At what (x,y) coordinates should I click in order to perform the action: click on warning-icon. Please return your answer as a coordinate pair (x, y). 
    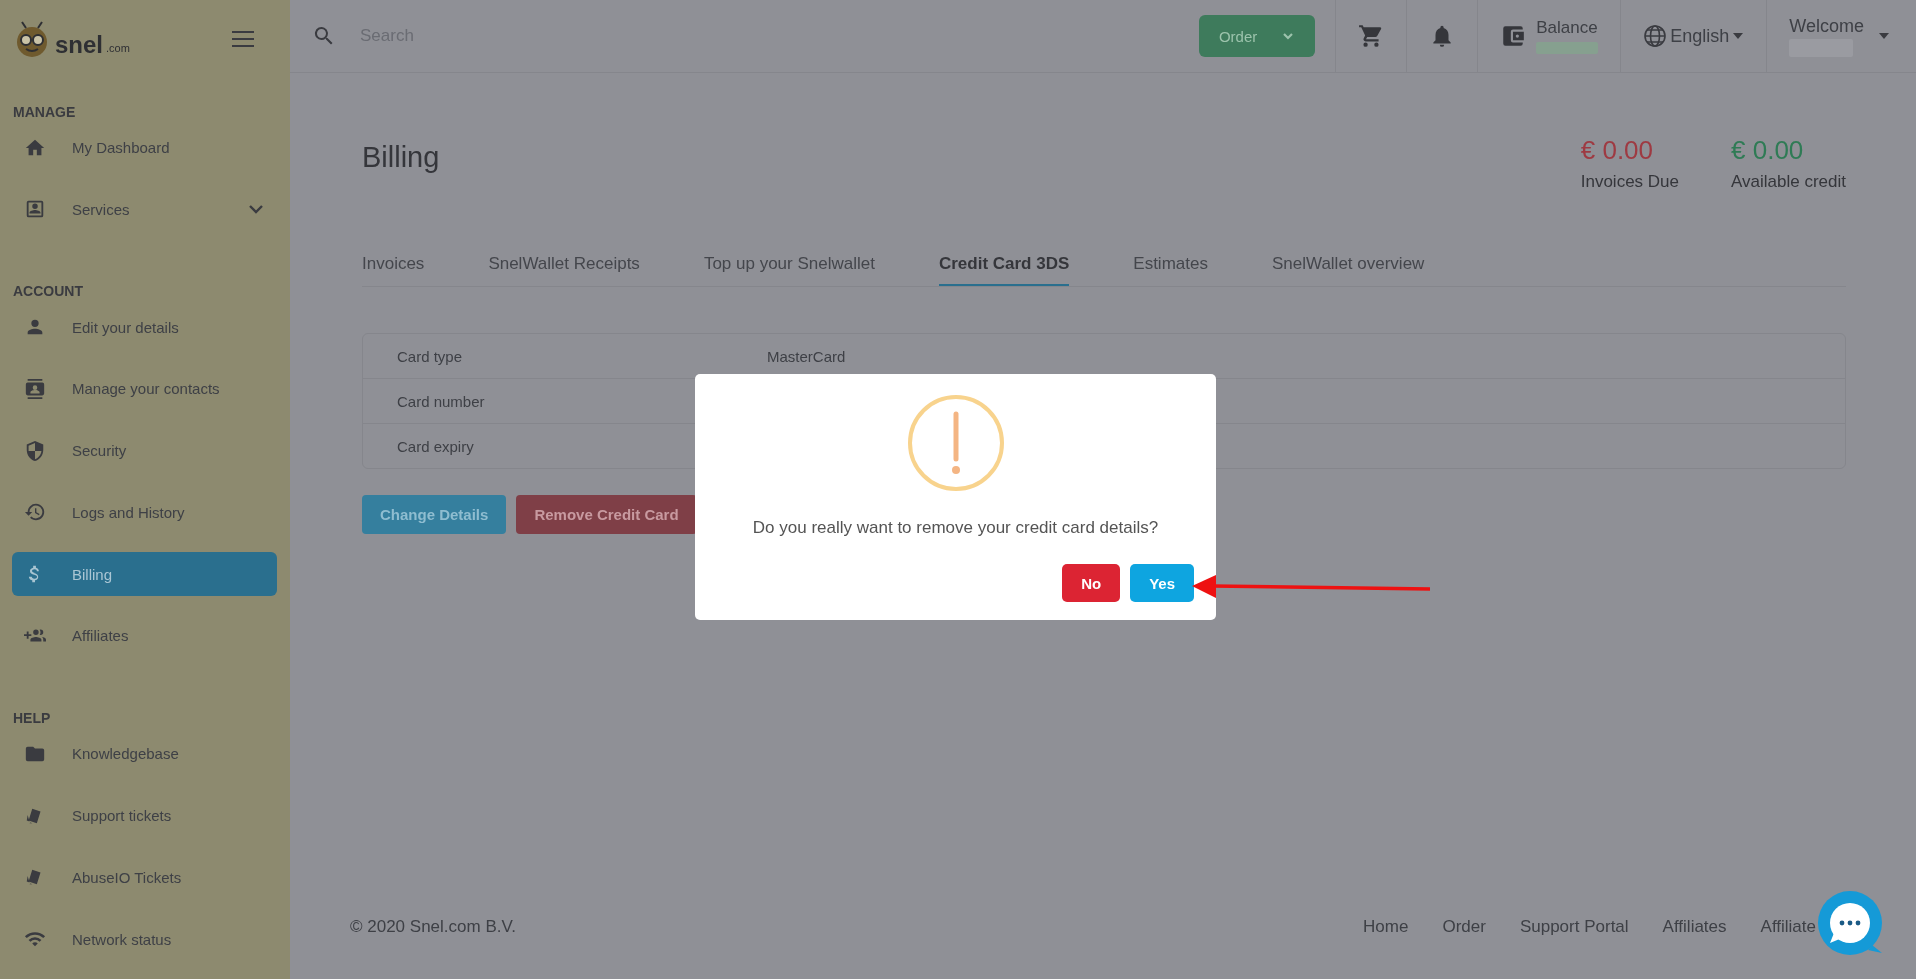
    Looking at the image, I should click on (955, 443).